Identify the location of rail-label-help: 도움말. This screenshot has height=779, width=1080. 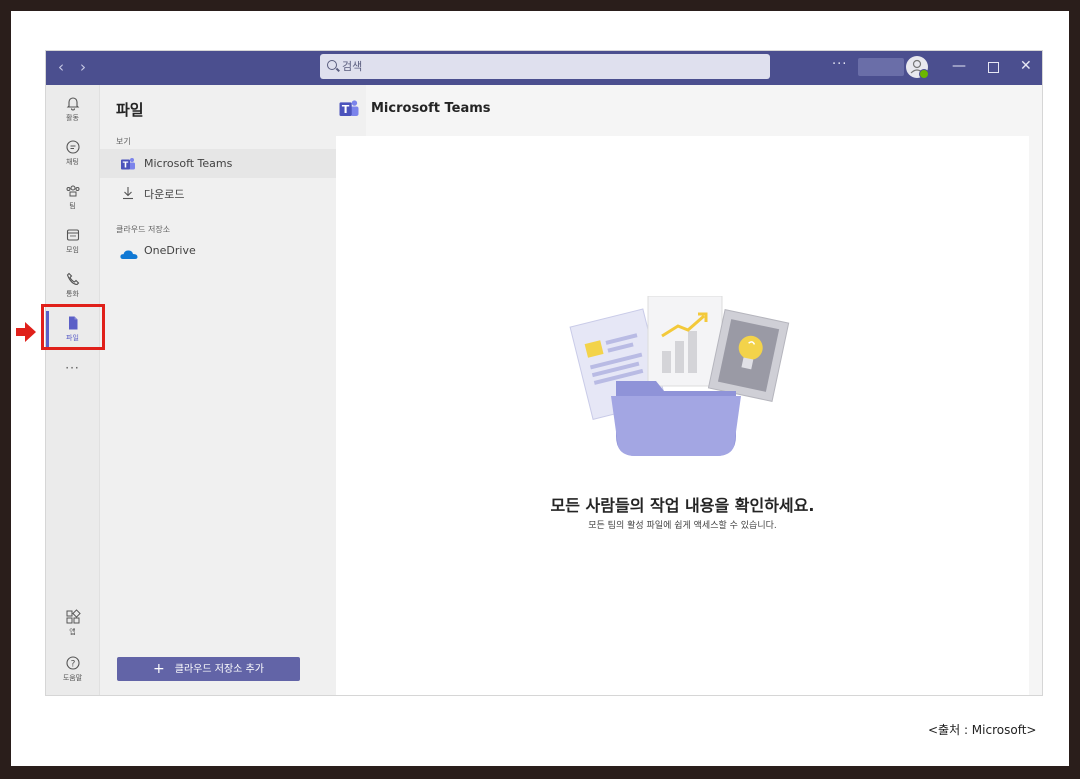
(72, 678).